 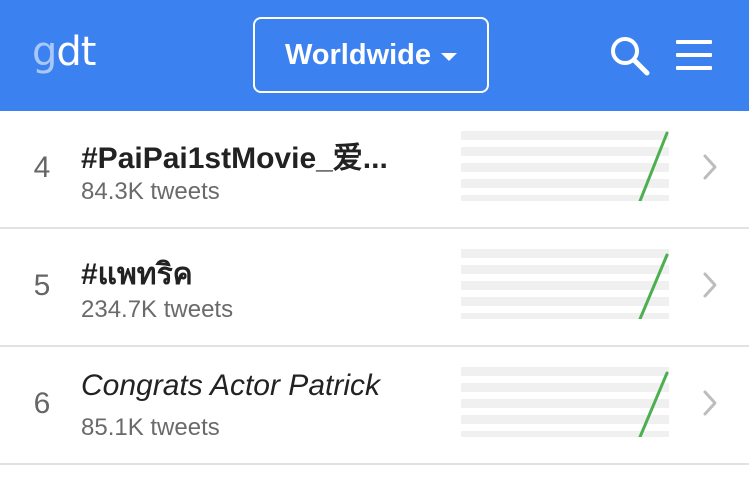 What do you see at coordinates (76, 52) in the screenshot?
I see `logo-letters-dt: dt` at bounding box center [76, 52].